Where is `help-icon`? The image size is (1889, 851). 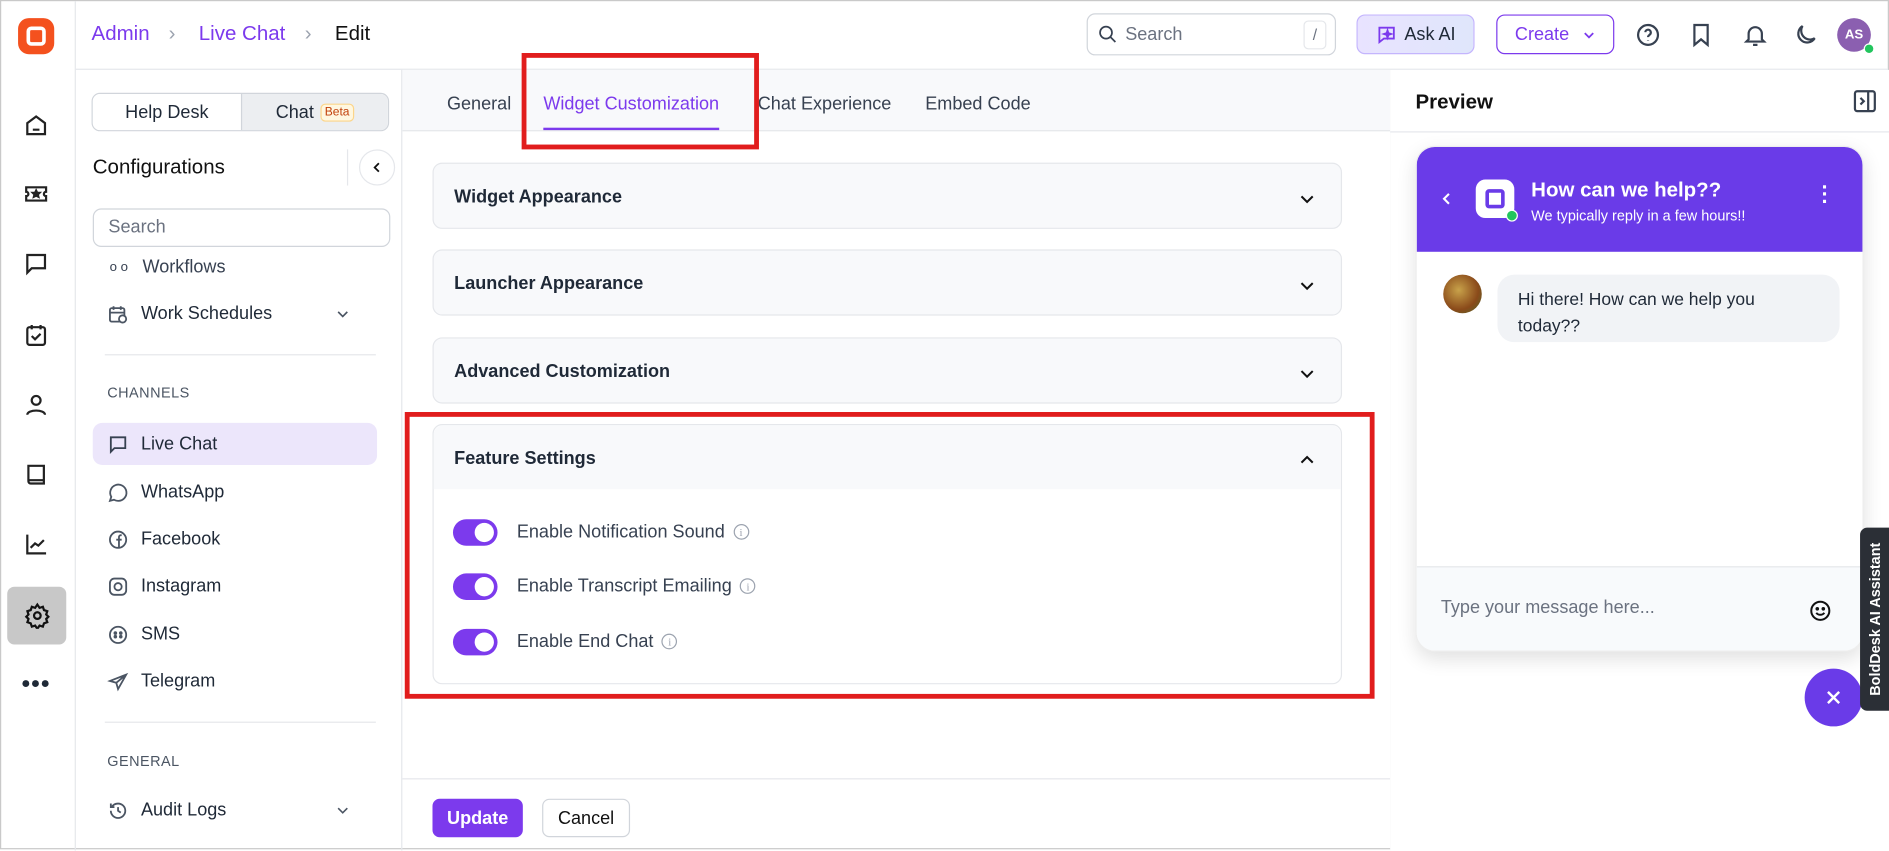 help-icon is located at coordinates (1648, 35).